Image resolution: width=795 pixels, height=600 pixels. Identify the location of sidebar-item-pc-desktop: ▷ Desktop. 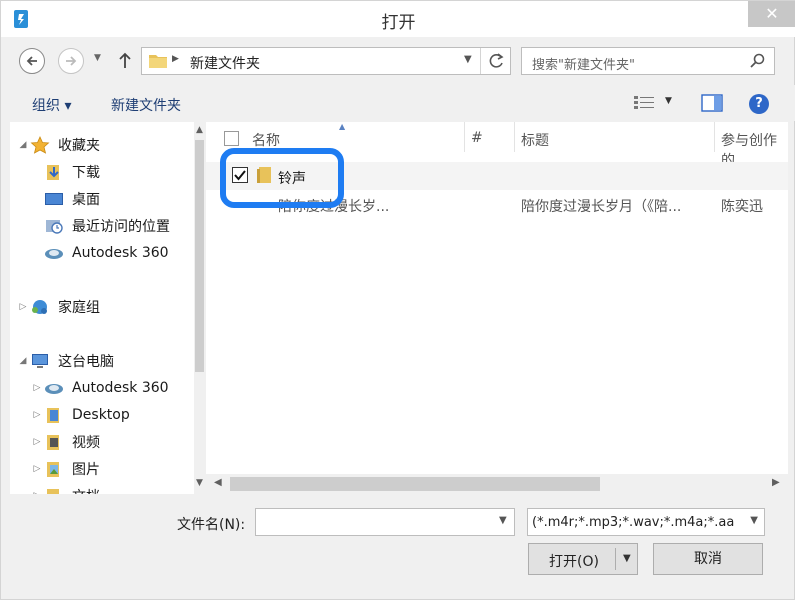
(80, 415).